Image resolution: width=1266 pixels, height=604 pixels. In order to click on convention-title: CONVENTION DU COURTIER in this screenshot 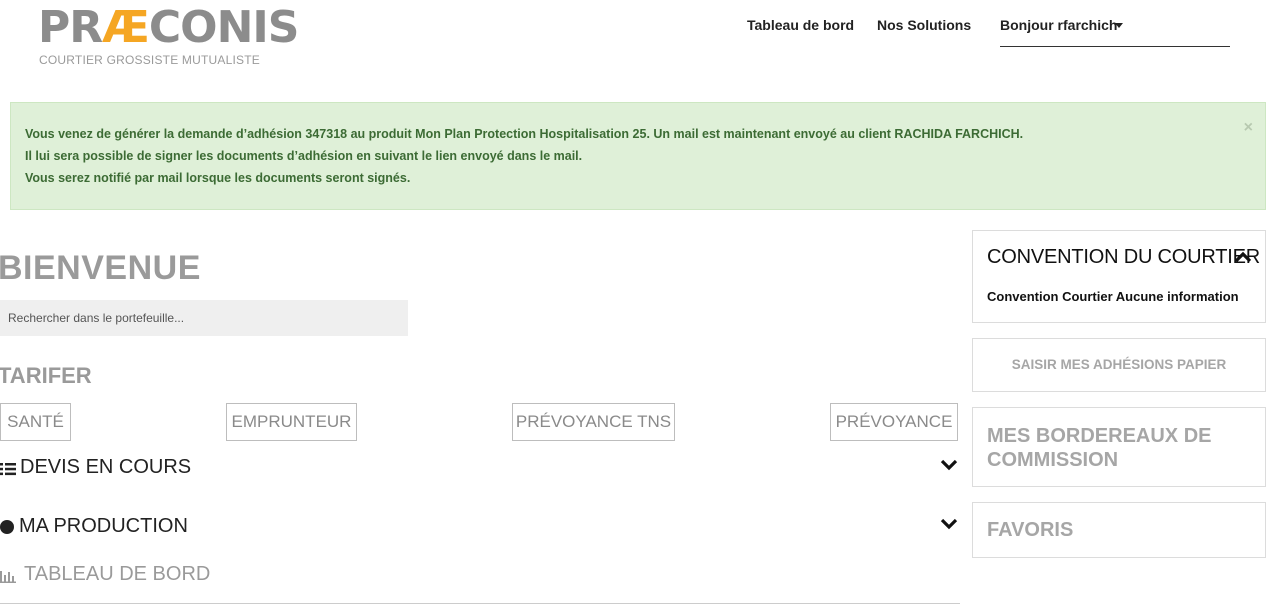, I will do `click(1123, 257)`.